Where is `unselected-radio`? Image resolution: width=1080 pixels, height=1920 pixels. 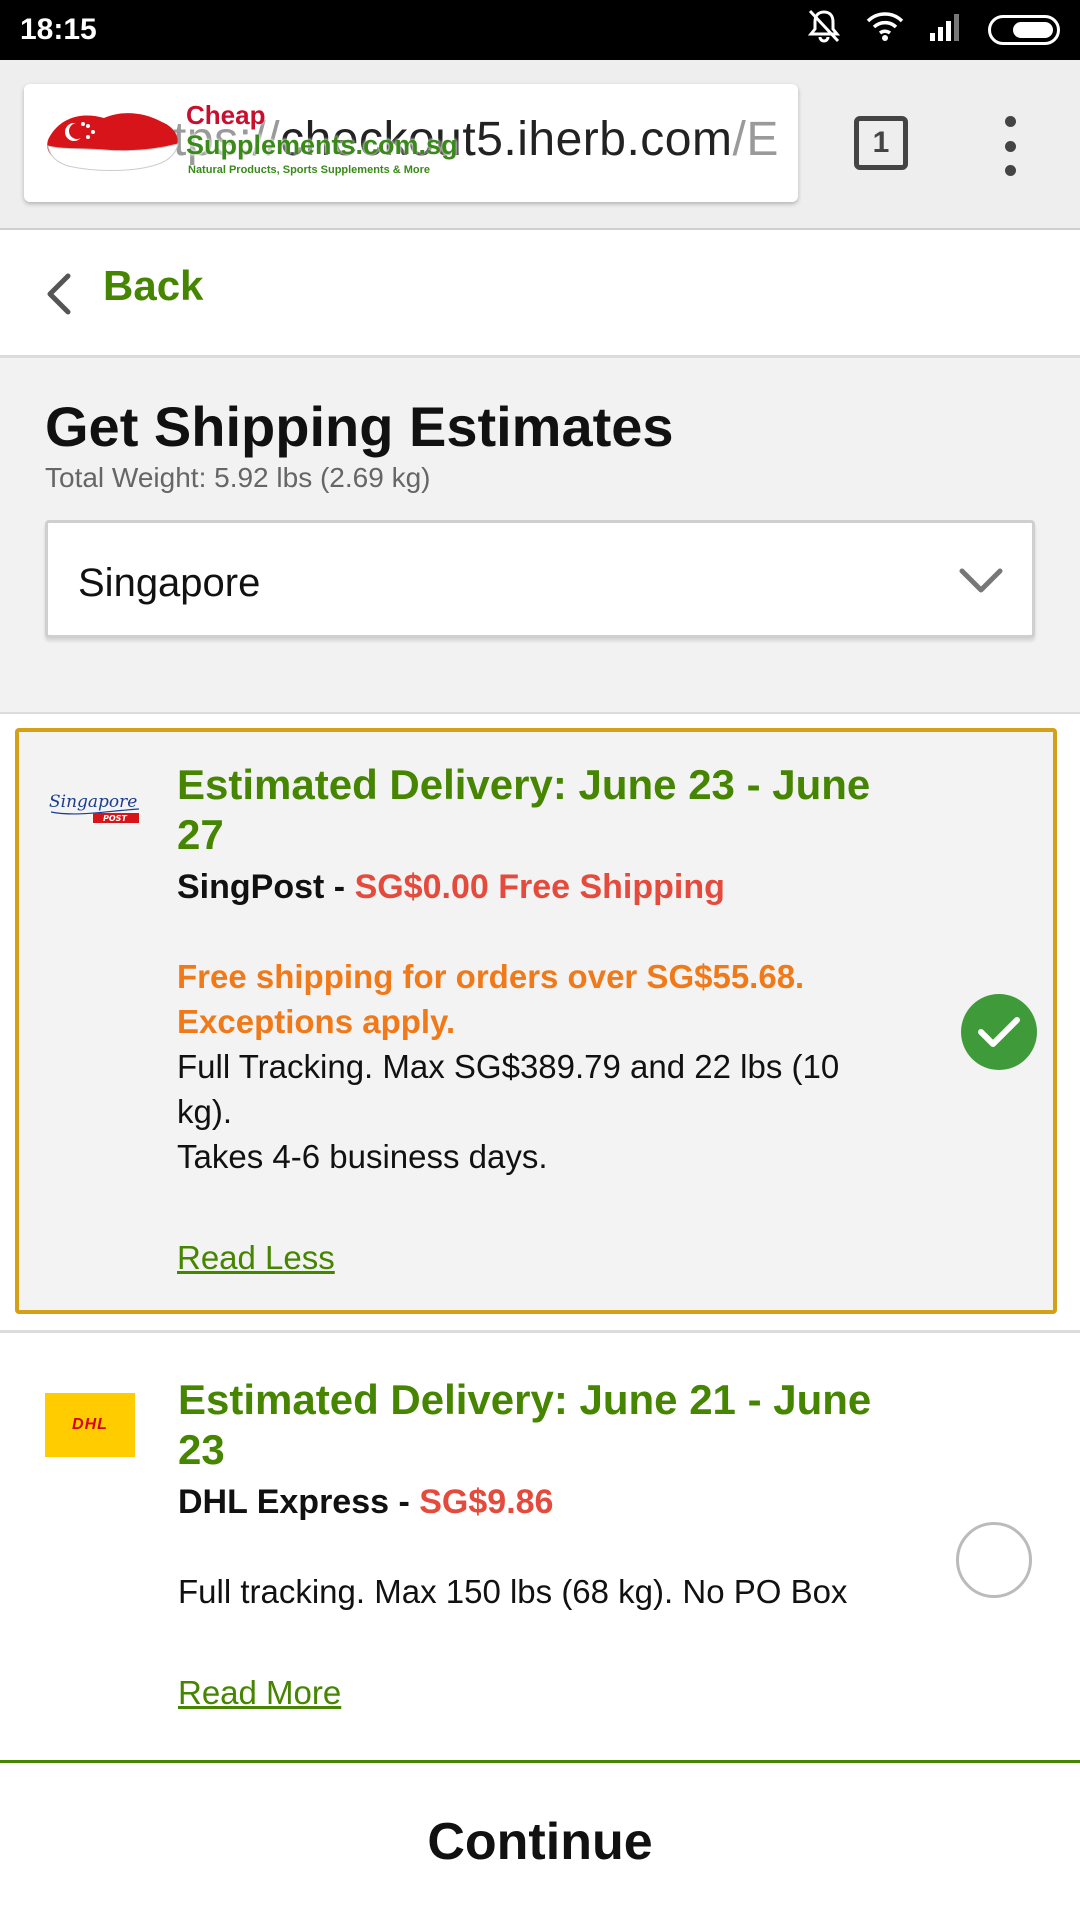 unselected-radio is located at coordinates (994, 1560).